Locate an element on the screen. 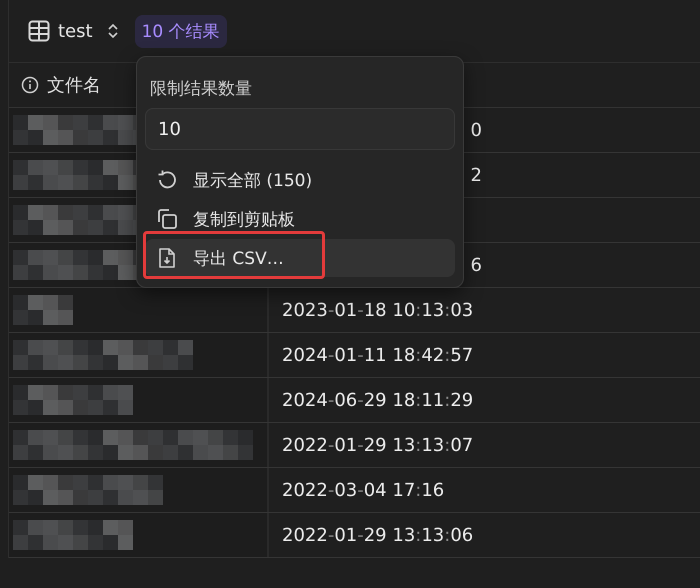 The image size is (700, 588). redacted-filename-drawing is located at coordinates (43, 310).